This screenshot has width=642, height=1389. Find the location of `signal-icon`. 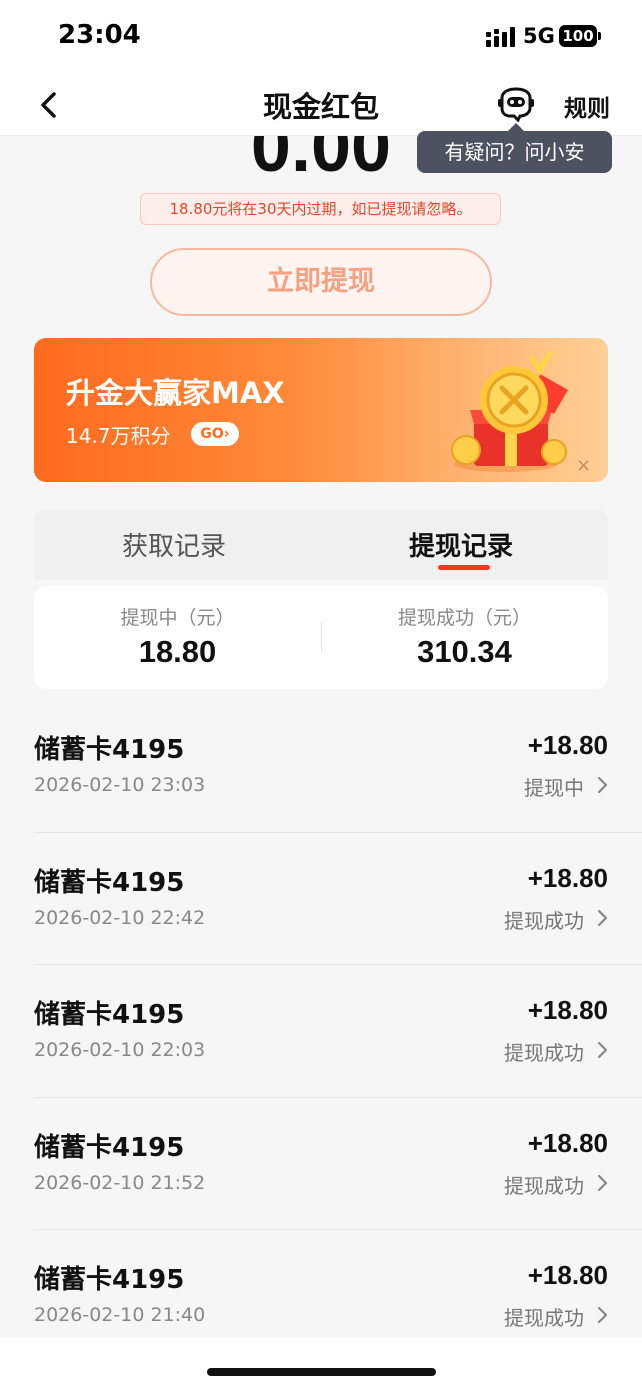

signal-icon is located at coordinates (500, 37).